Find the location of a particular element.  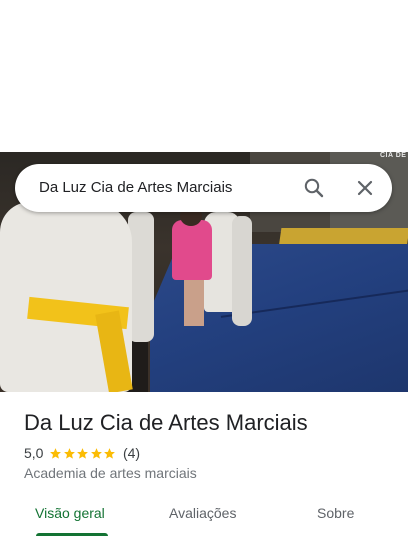

search-bar: Da Luz Cia de Artes Marciais is located at coordinates (203, 188).